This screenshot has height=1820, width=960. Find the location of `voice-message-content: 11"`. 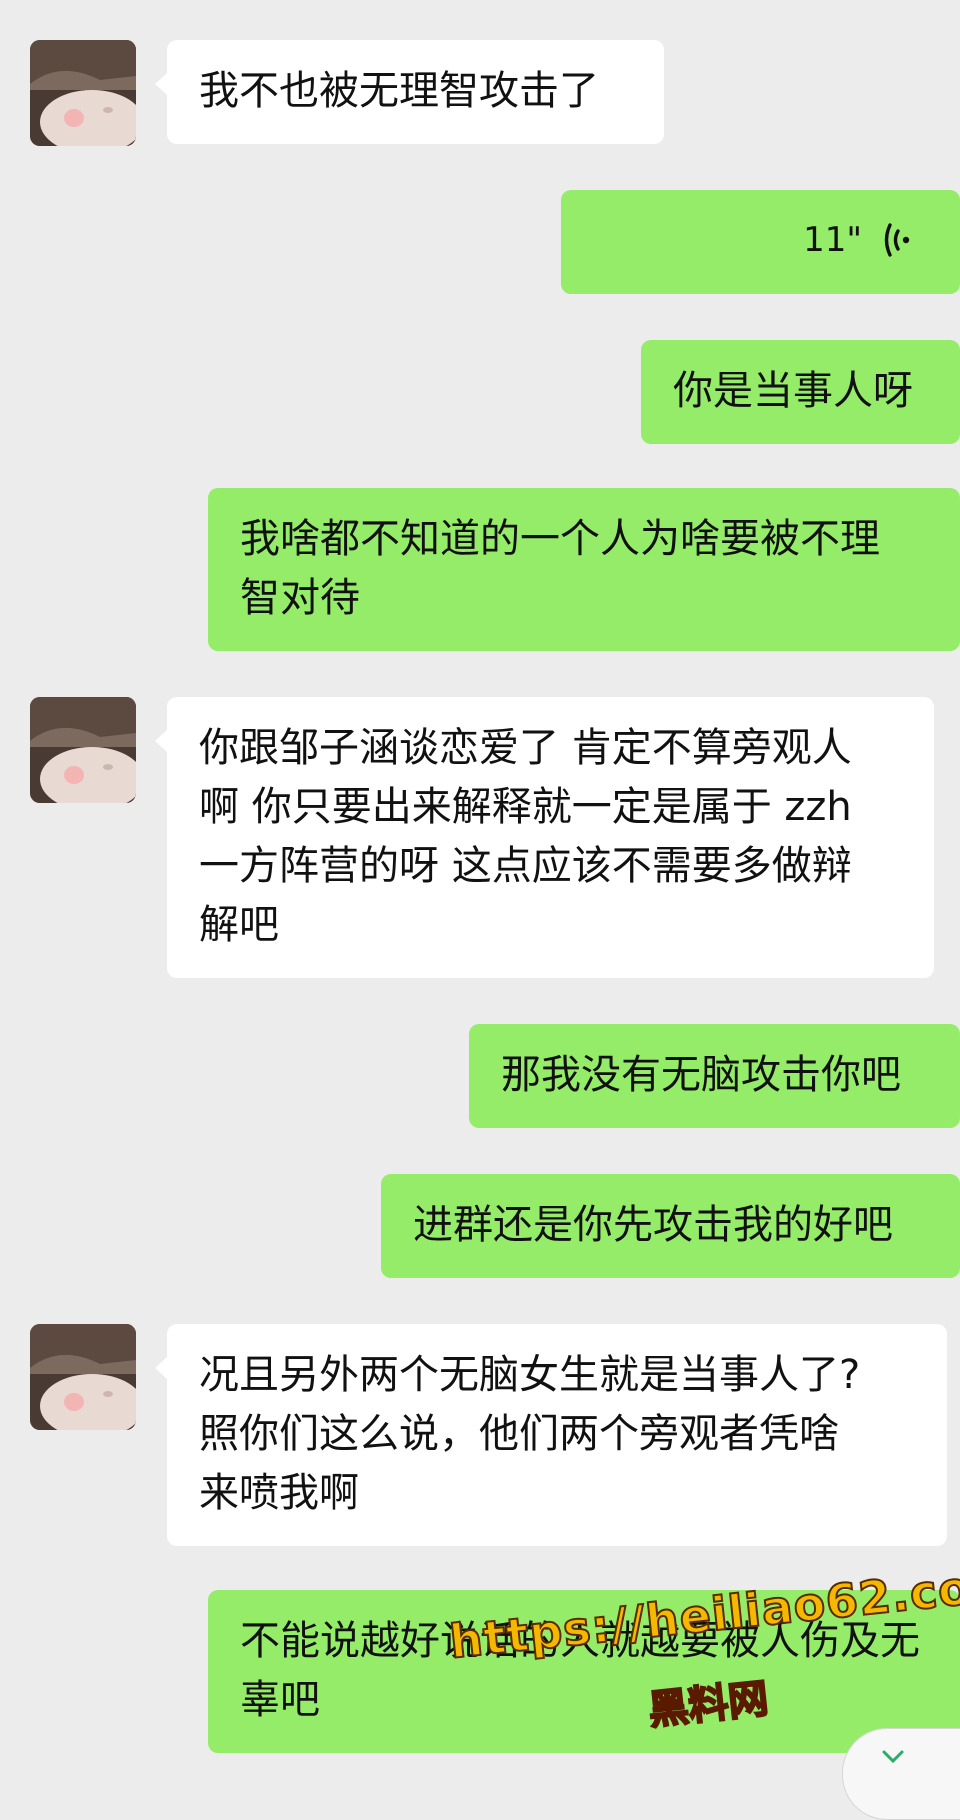

voice-message-content: 11" is located at coordinates (857, 240).